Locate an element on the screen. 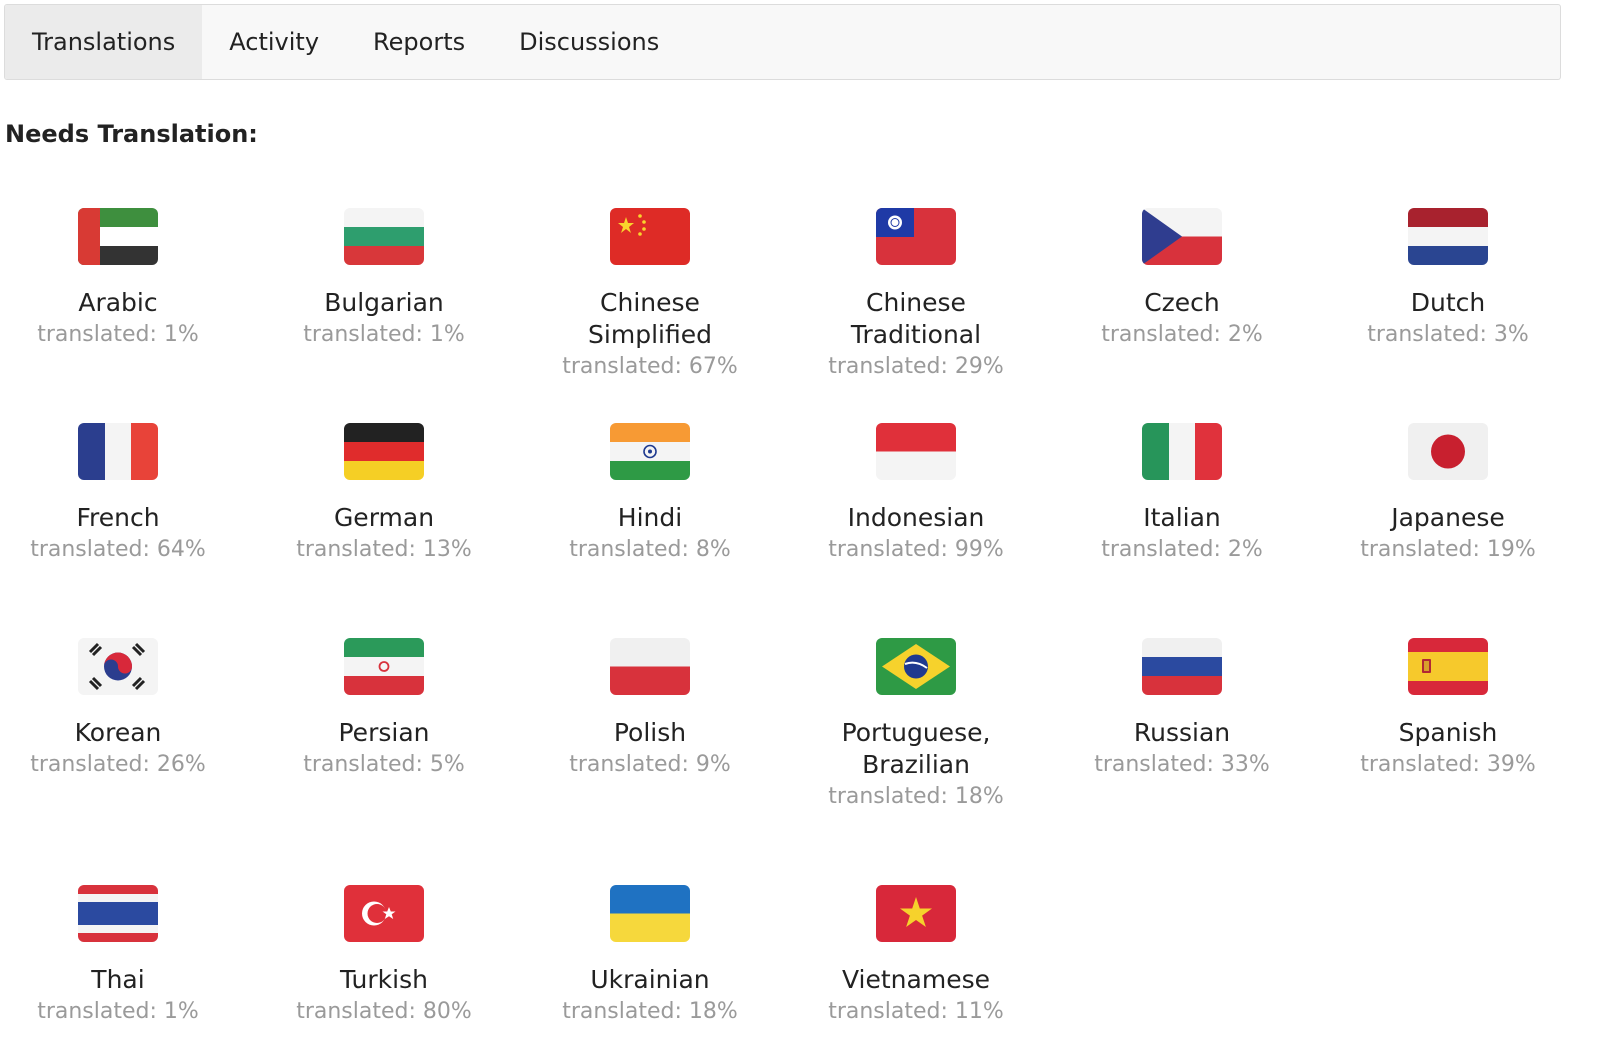  language-item: Japanese translated: 19% is located at coordinates (1448, 512).